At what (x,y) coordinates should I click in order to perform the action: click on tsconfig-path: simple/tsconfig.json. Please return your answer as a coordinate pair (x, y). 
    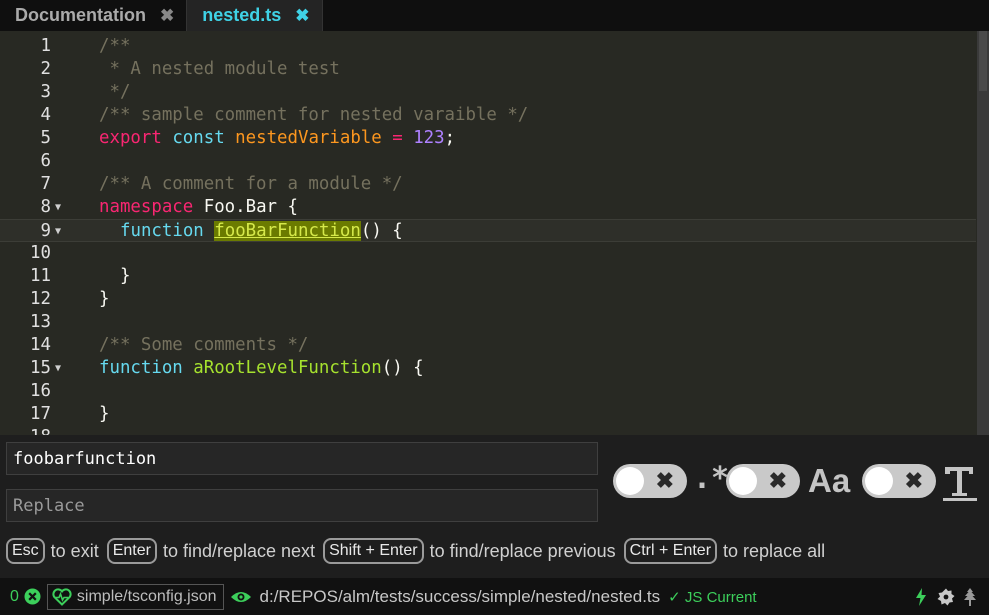
    Looking at the image, I should click on (146, 596).